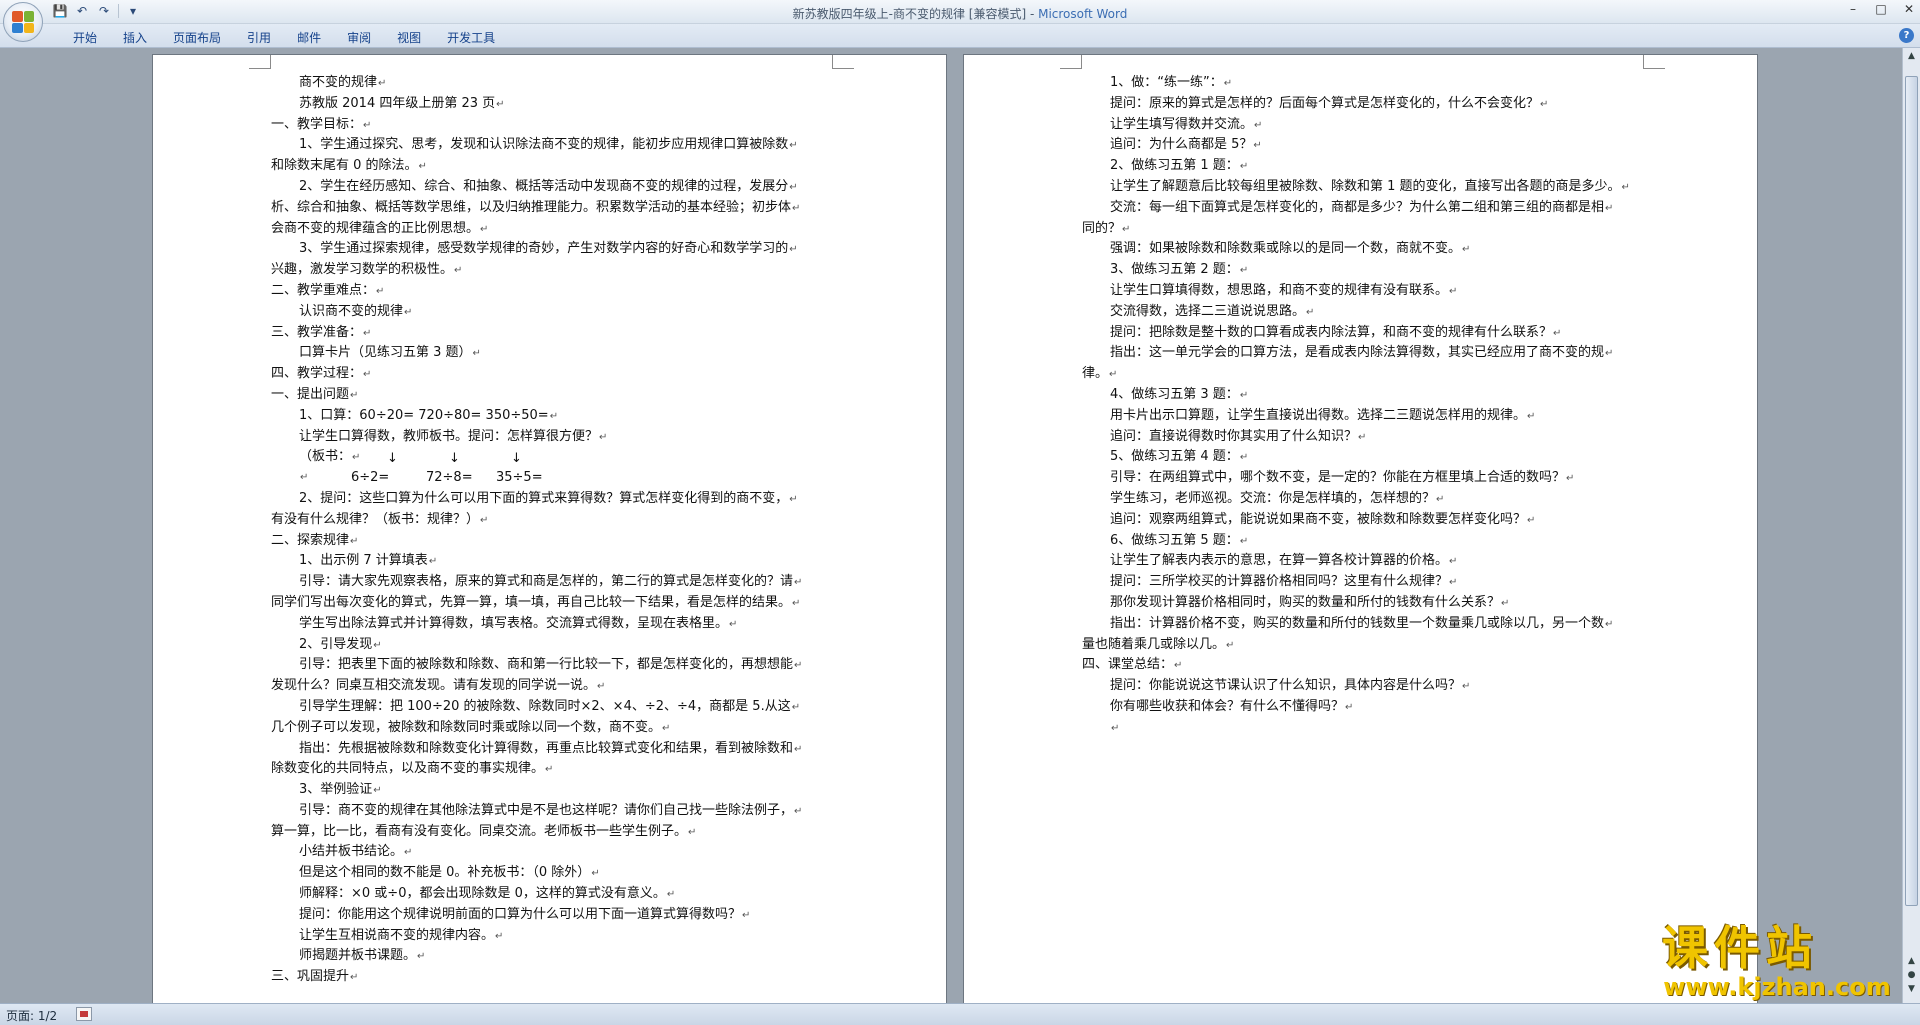 The width and height of the screenshot is (1920, 1025). I want to click on scroll-thumb, so click(1911, 491).